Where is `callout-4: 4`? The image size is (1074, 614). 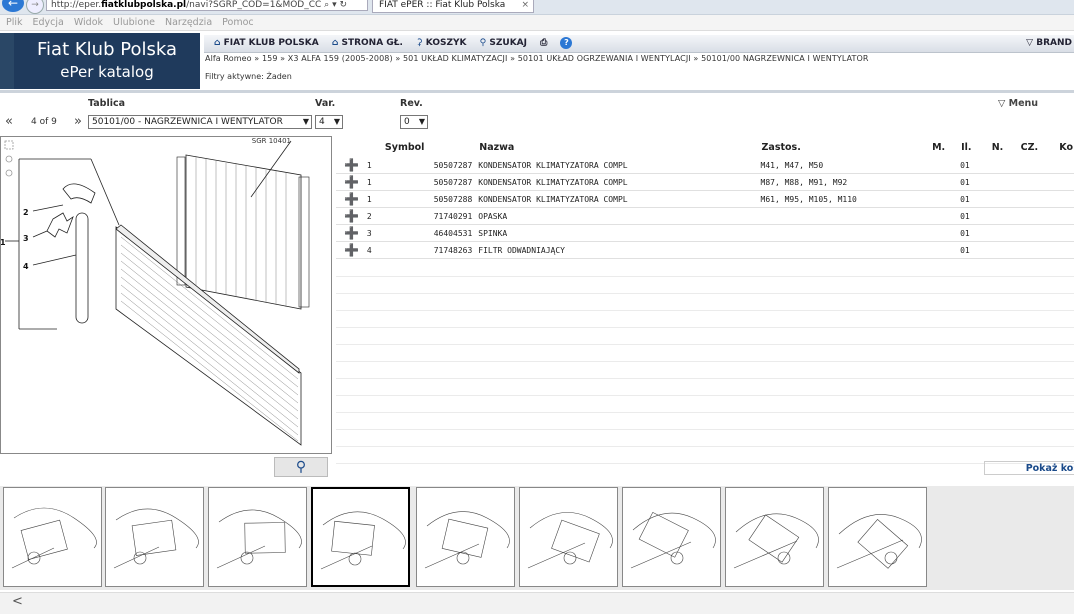 callout-4: 4 is located at coordinates (26, 266).